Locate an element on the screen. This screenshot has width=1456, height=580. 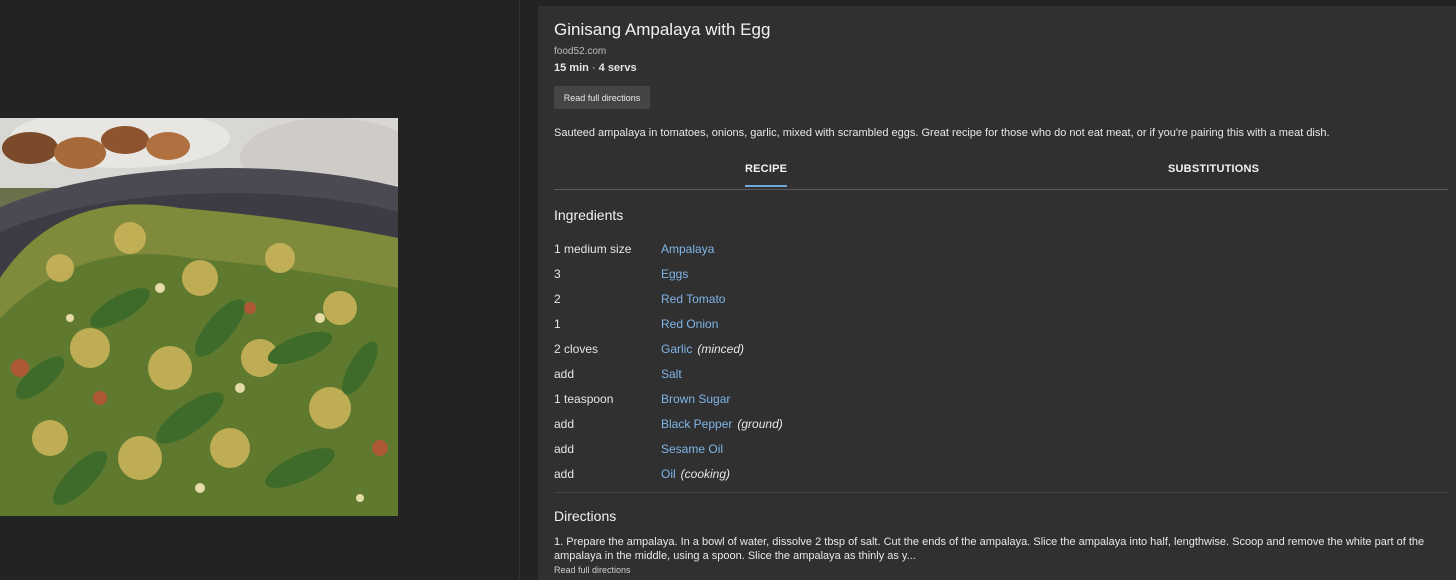
ingredient-link: Ampalaya is located at coordinates (687, 249).